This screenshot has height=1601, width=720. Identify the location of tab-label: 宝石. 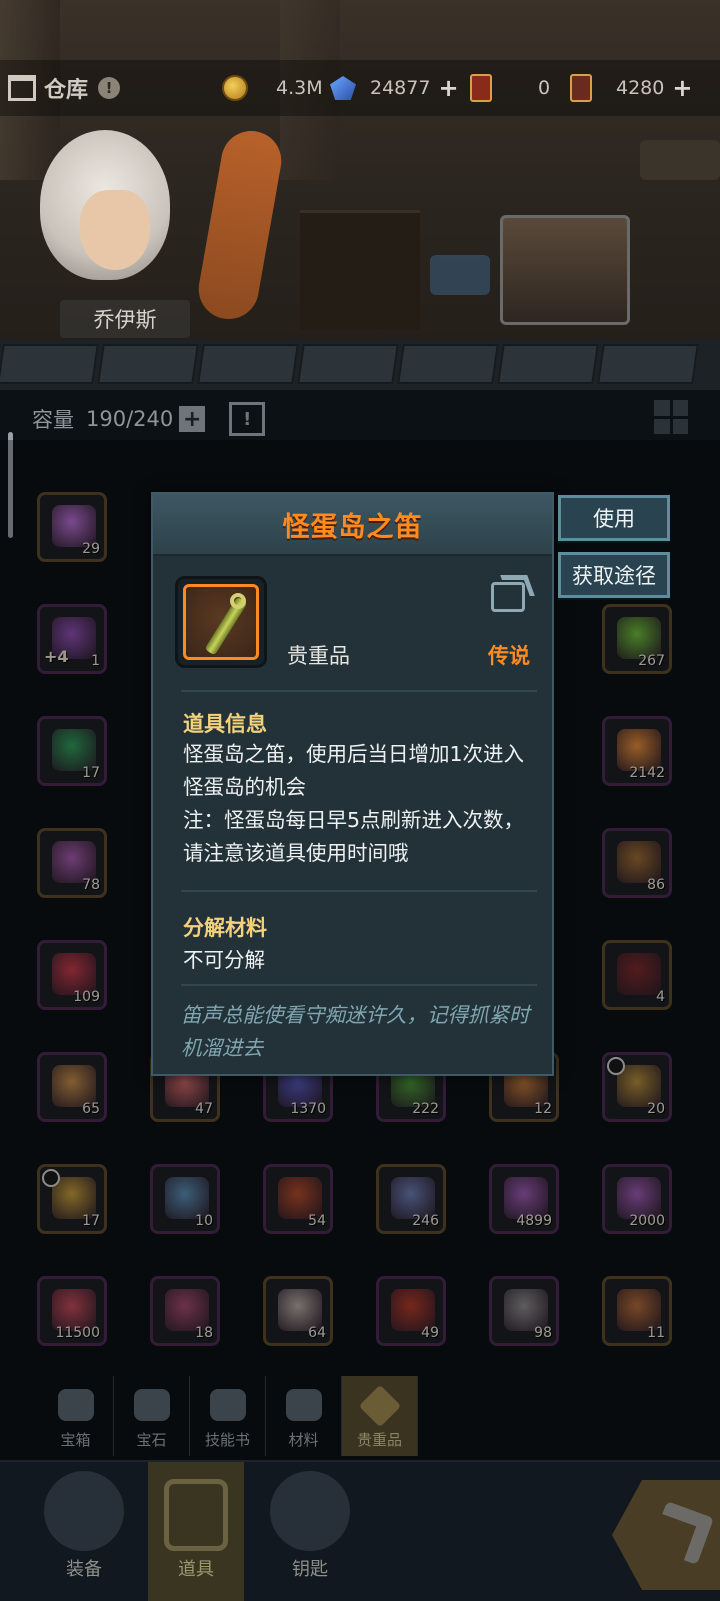
(151, 1440).